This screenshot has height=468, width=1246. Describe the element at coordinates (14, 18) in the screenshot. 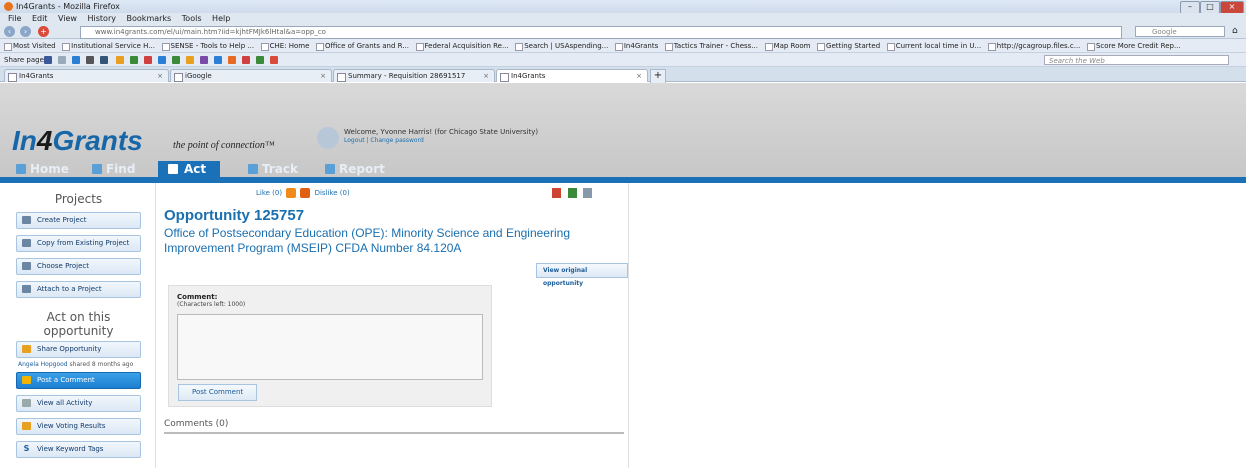

I see `menu-file: File` at that location.